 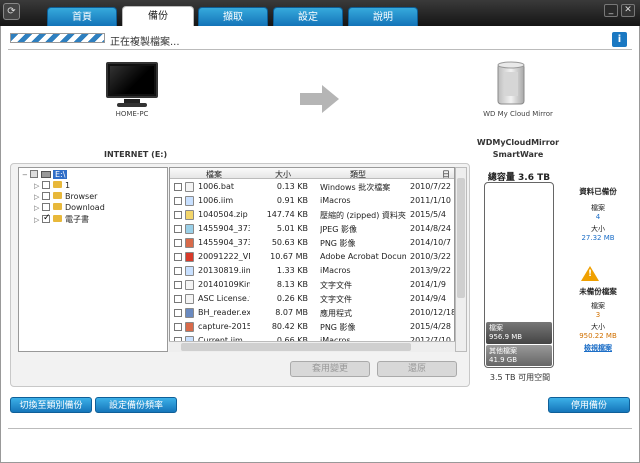 I want to click on switch-category-backup-button: 切換至類別備份, so click(x=51, y=405).